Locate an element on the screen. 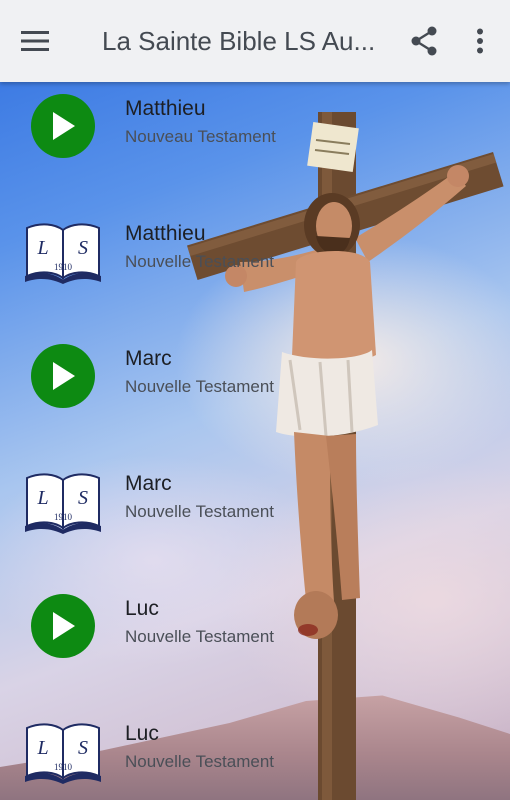  hamburger-menu-icon is located at coordinates (35, 41).